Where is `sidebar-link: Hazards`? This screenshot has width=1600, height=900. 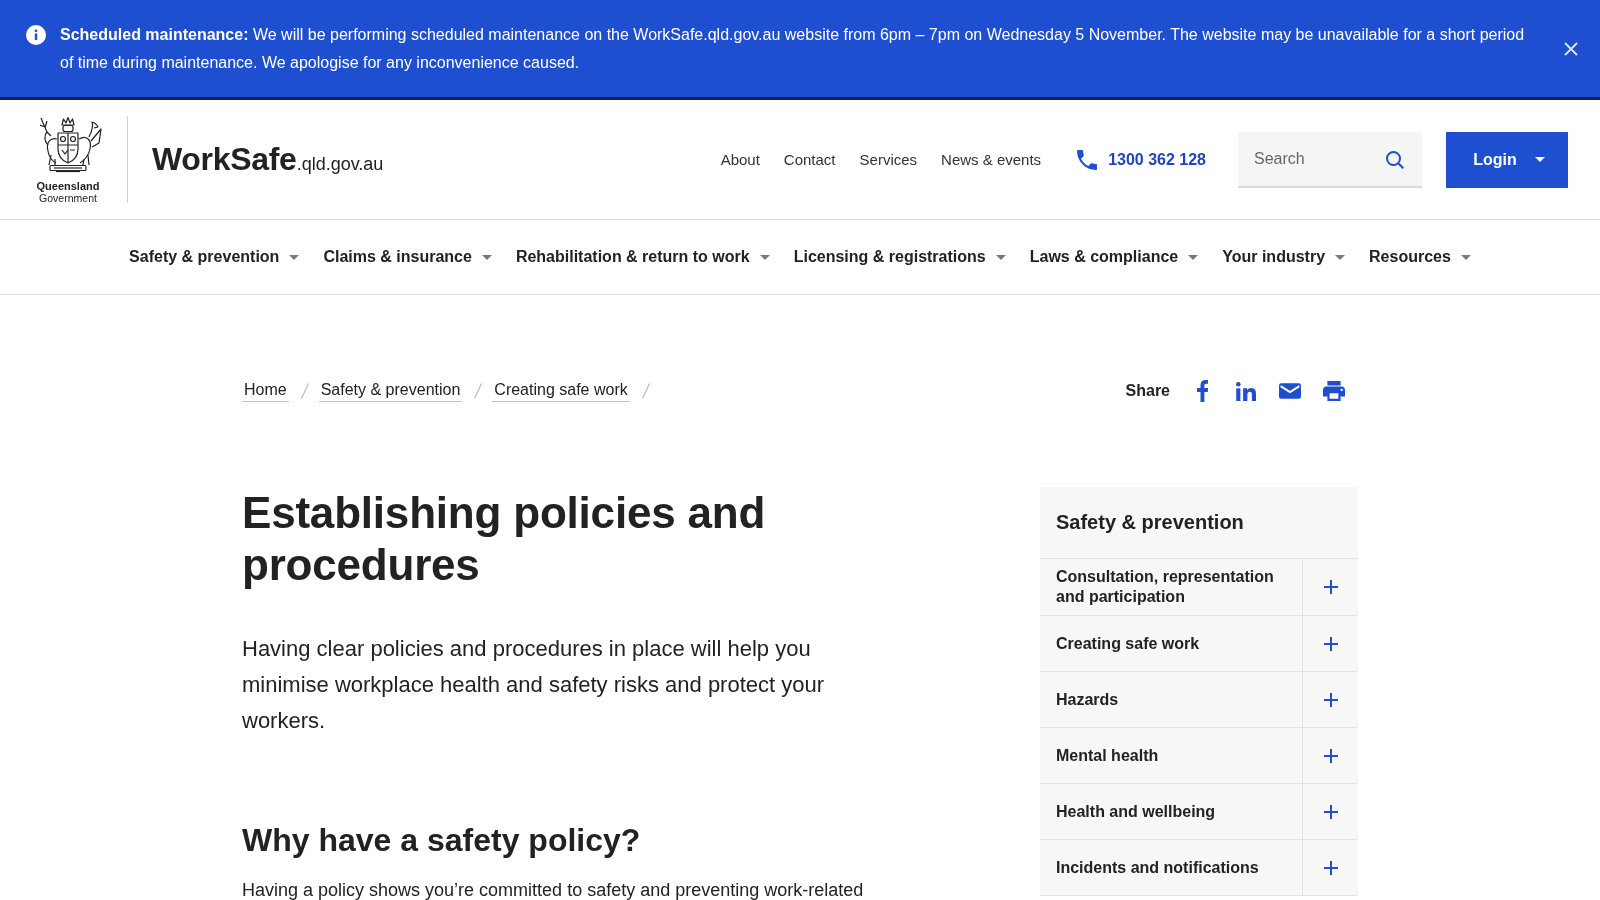
sidebar-link: Hazards is located at coordinates (1171, 699).